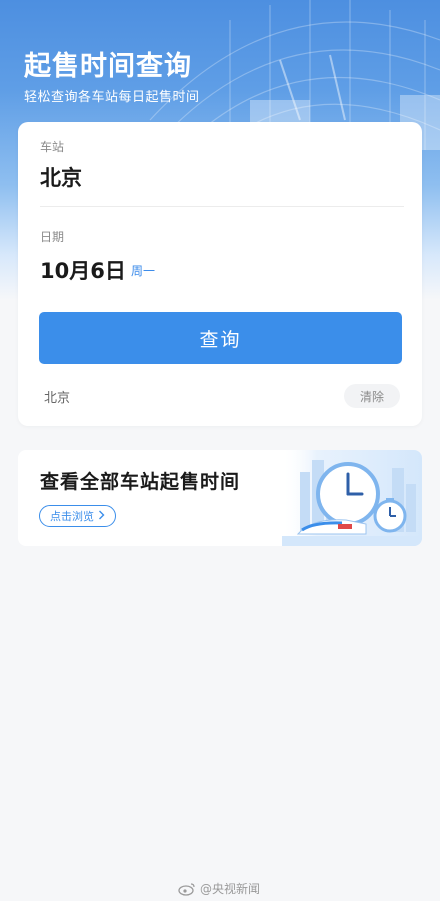 This screenshot has width=440, height=901. I want to click on browse-button: 点击浏览, so click(77, 516).